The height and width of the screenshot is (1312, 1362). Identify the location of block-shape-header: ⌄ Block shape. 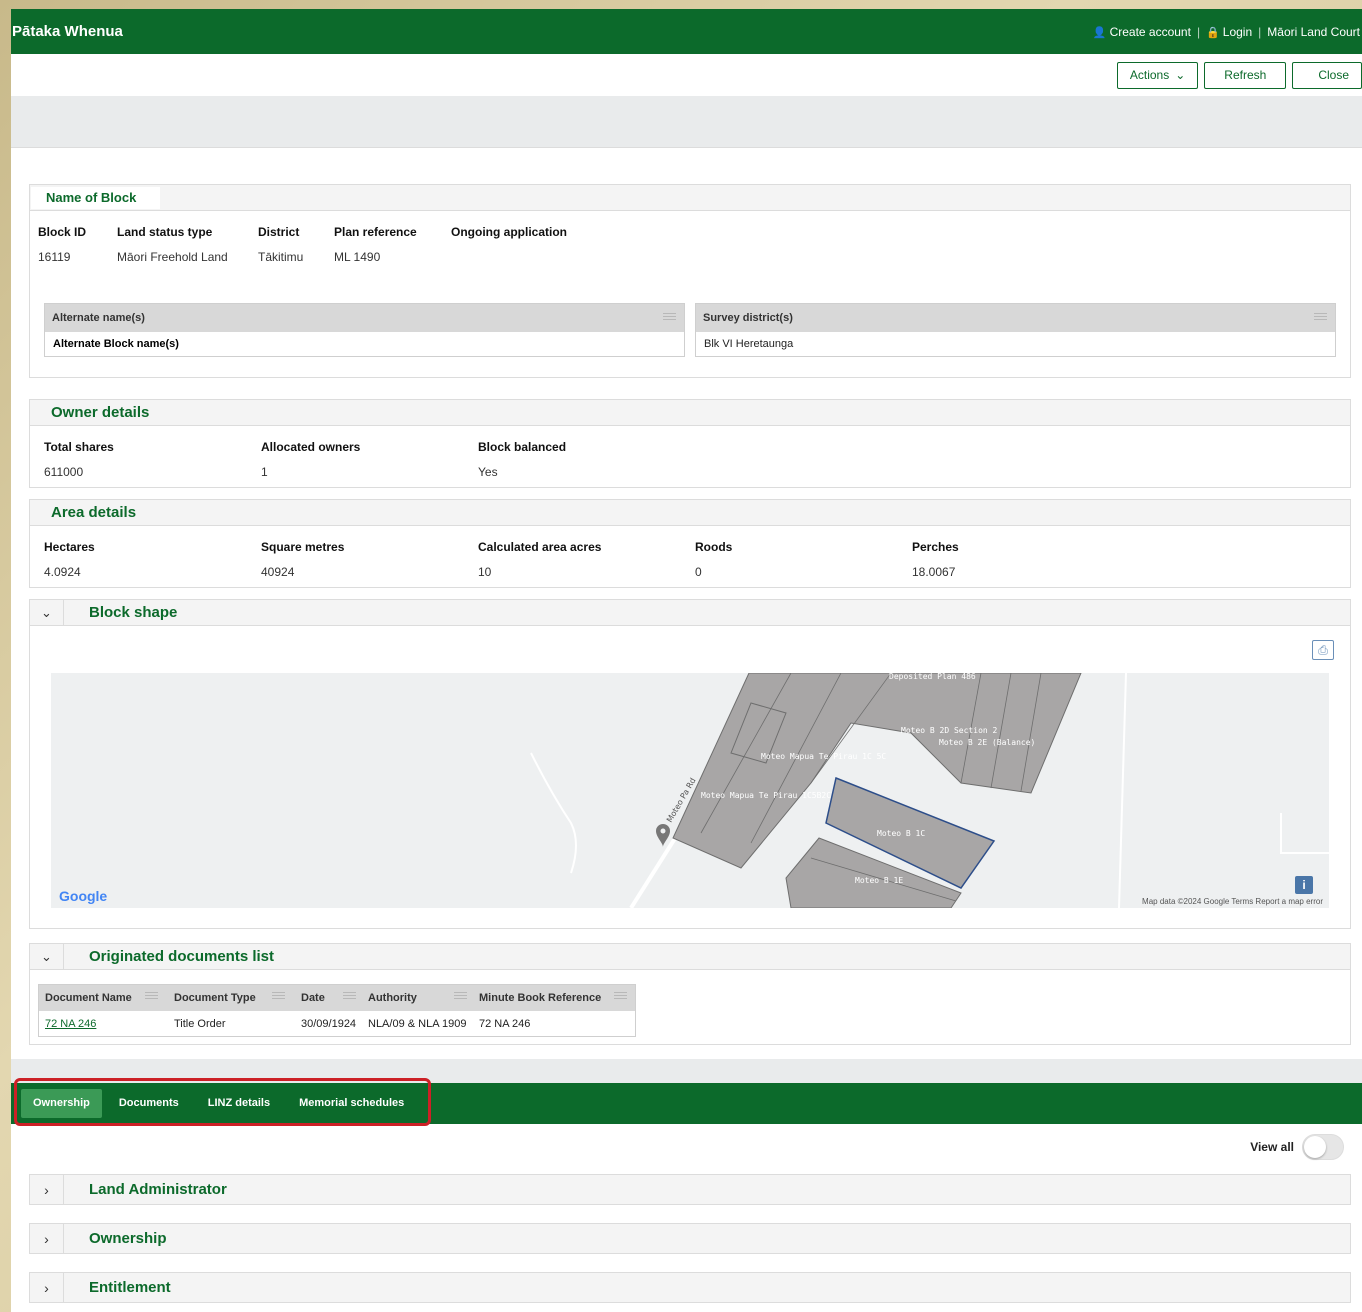
(690, 613).